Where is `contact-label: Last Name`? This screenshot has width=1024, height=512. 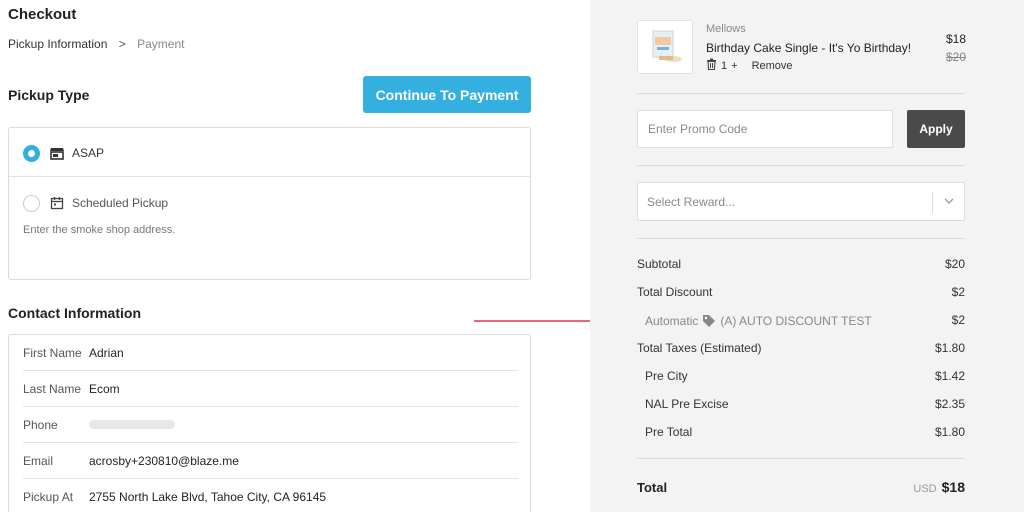
contact-label: Last Name is located at coordinates (52, 388).